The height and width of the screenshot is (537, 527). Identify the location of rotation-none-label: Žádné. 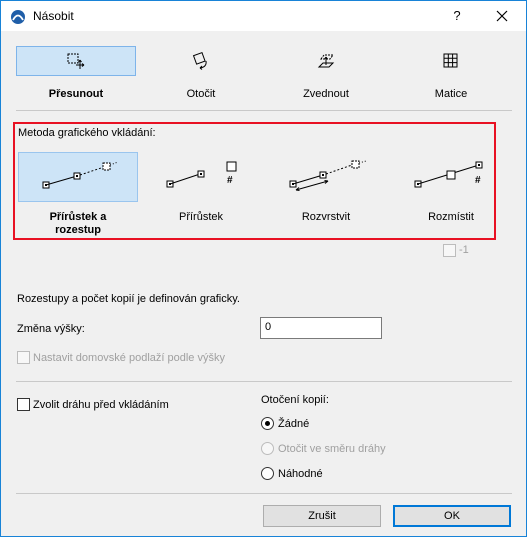
(294, 424).